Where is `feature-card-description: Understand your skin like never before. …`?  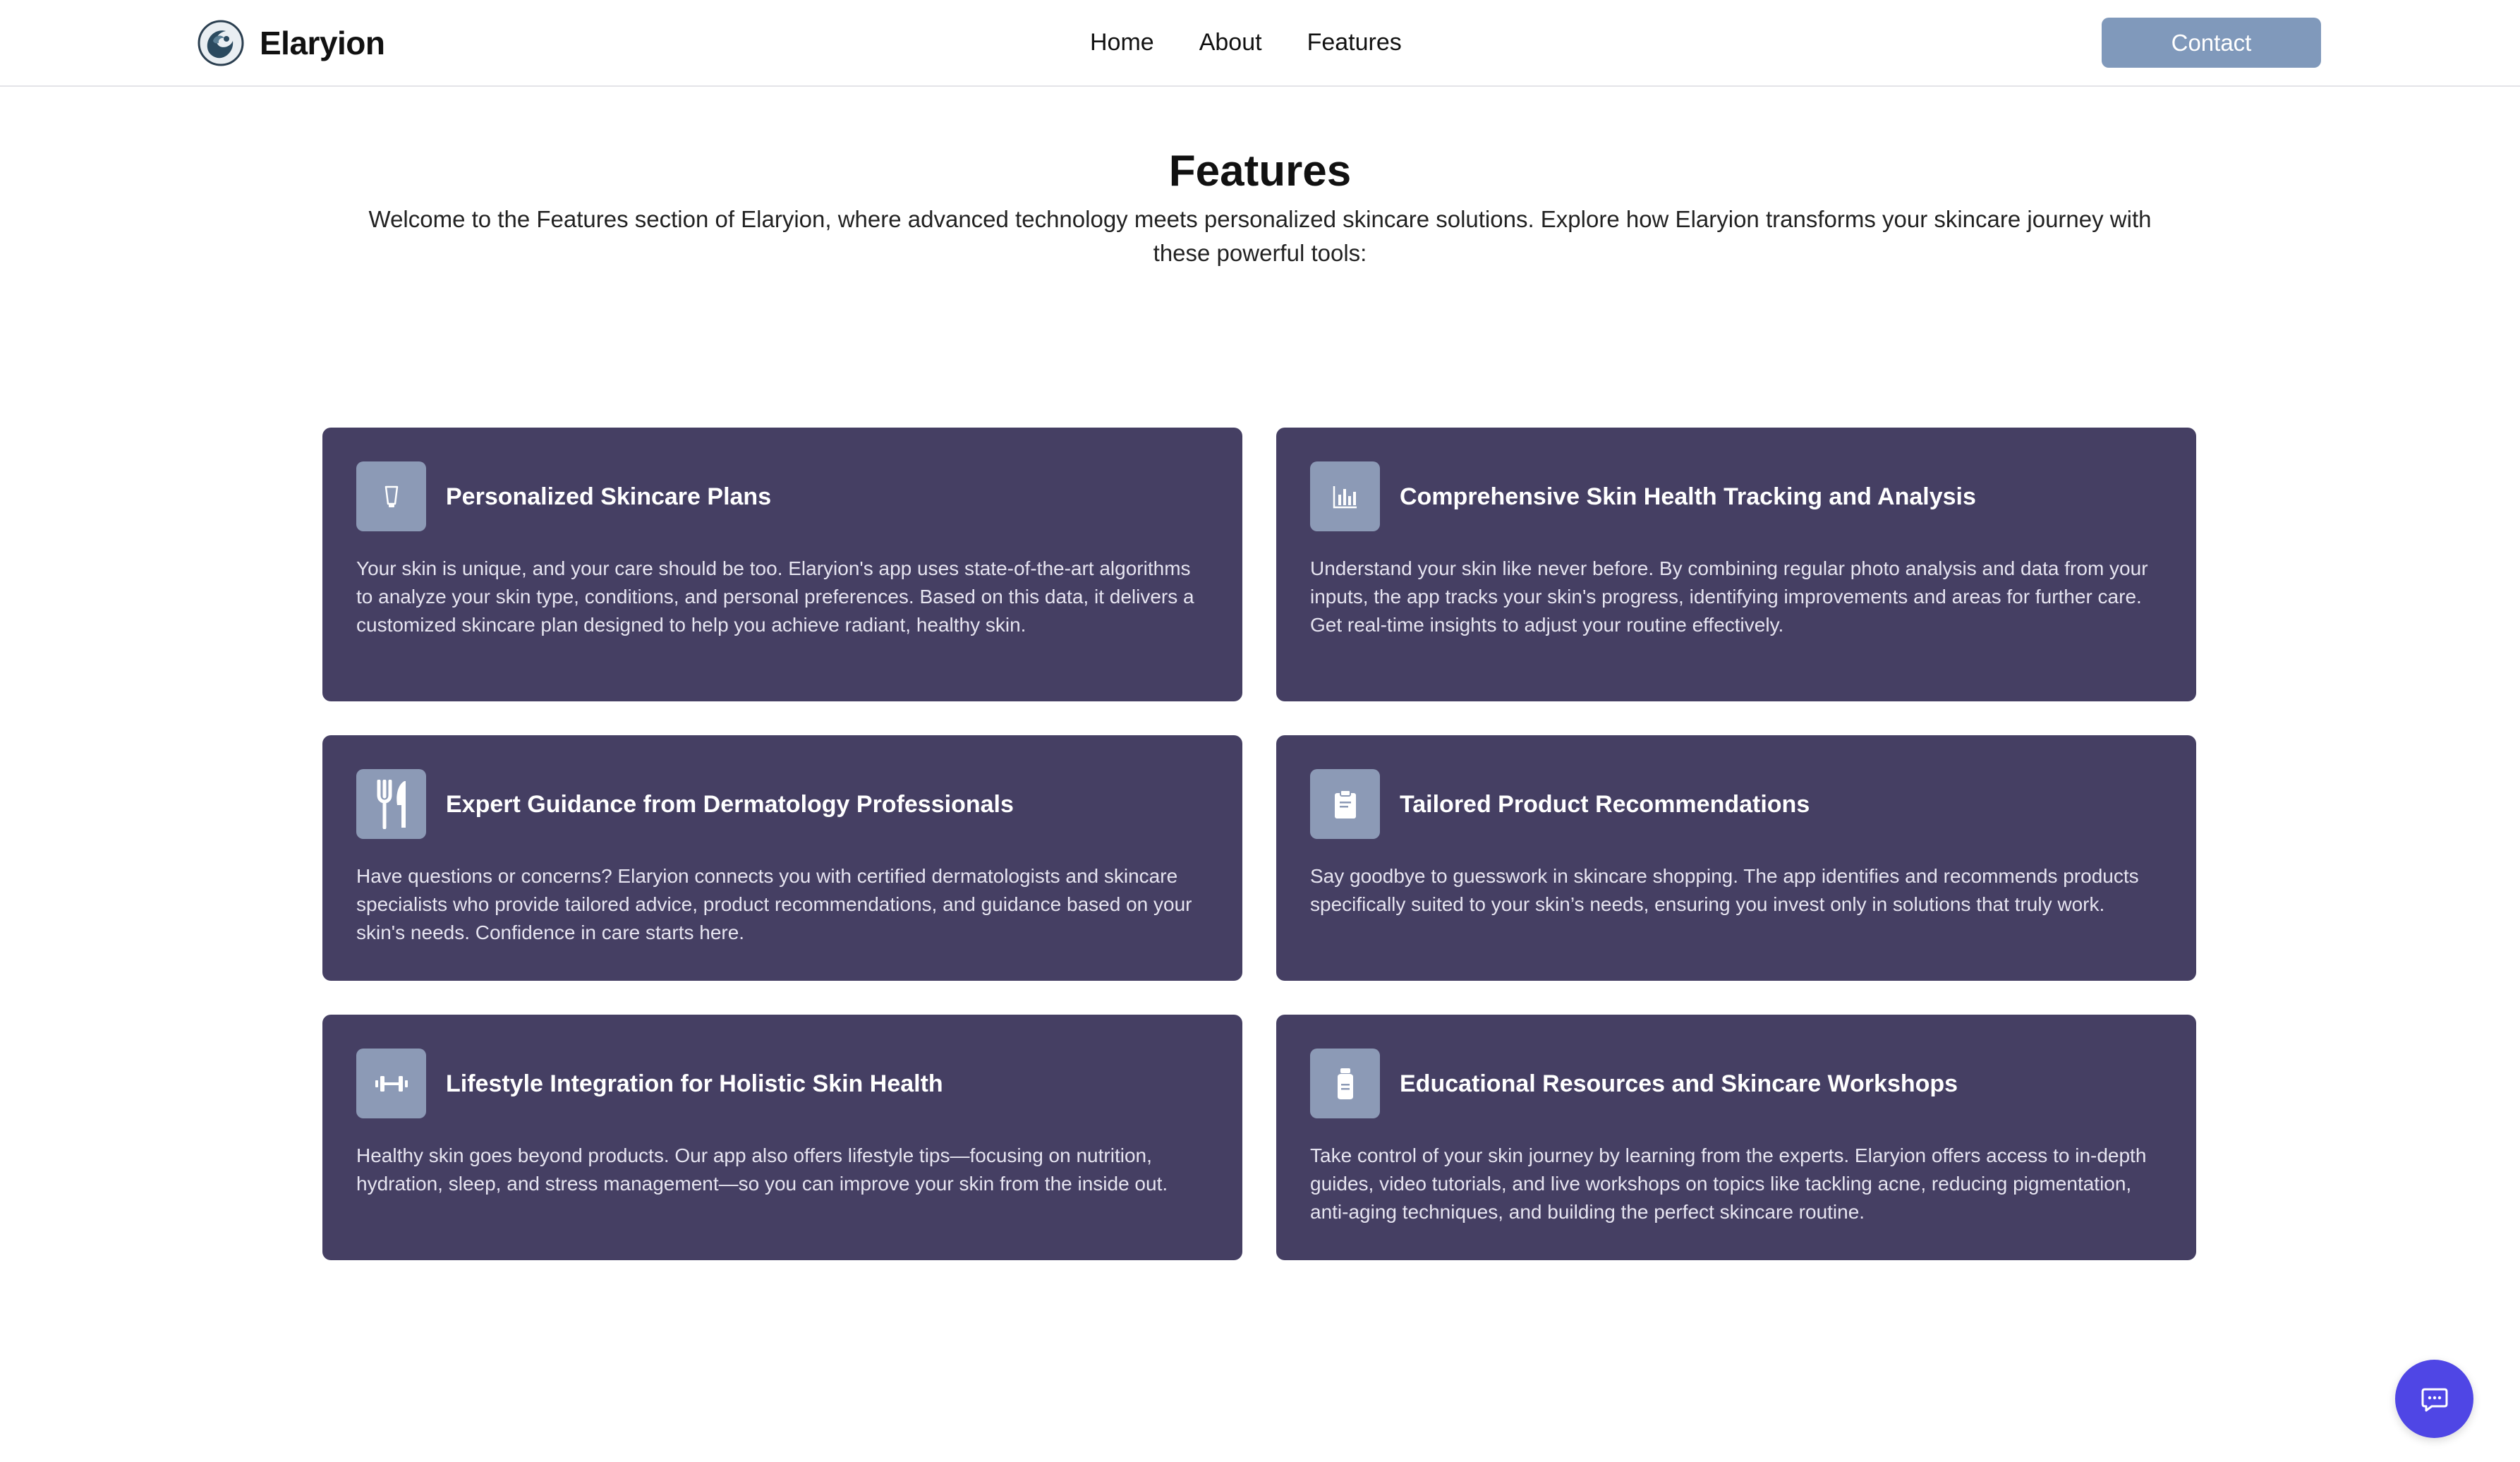
feature-card-description: Understand your skin like never before. … is located at coordinates (1729, 596).